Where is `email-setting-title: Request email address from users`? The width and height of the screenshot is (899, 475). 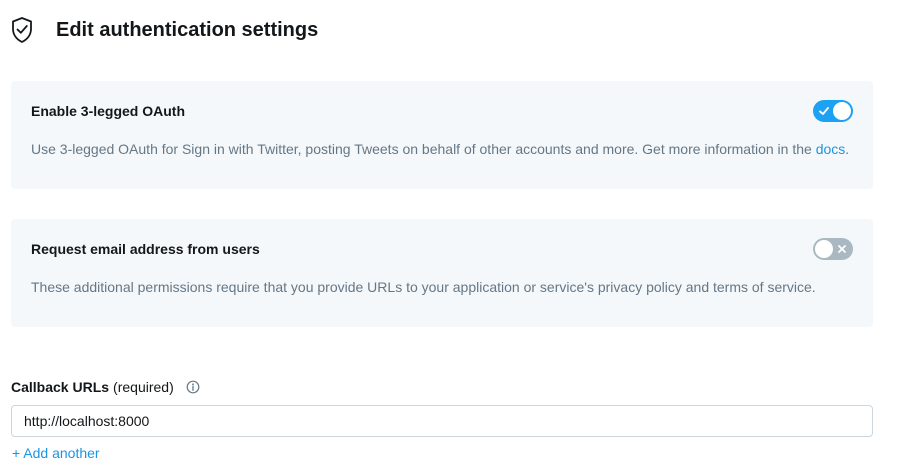 email-setting-title: Request email address from users is located at coordinates (145, 249).